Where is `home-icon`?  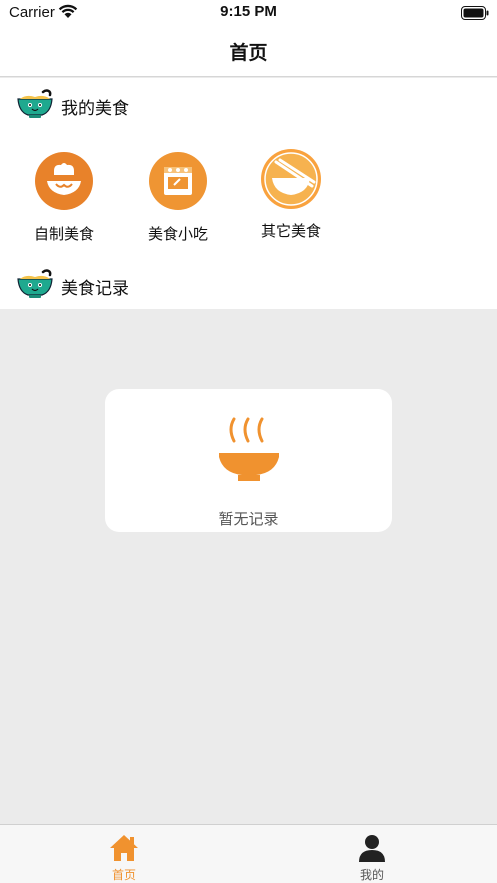 home-icon is located at coordinates (124, 850).